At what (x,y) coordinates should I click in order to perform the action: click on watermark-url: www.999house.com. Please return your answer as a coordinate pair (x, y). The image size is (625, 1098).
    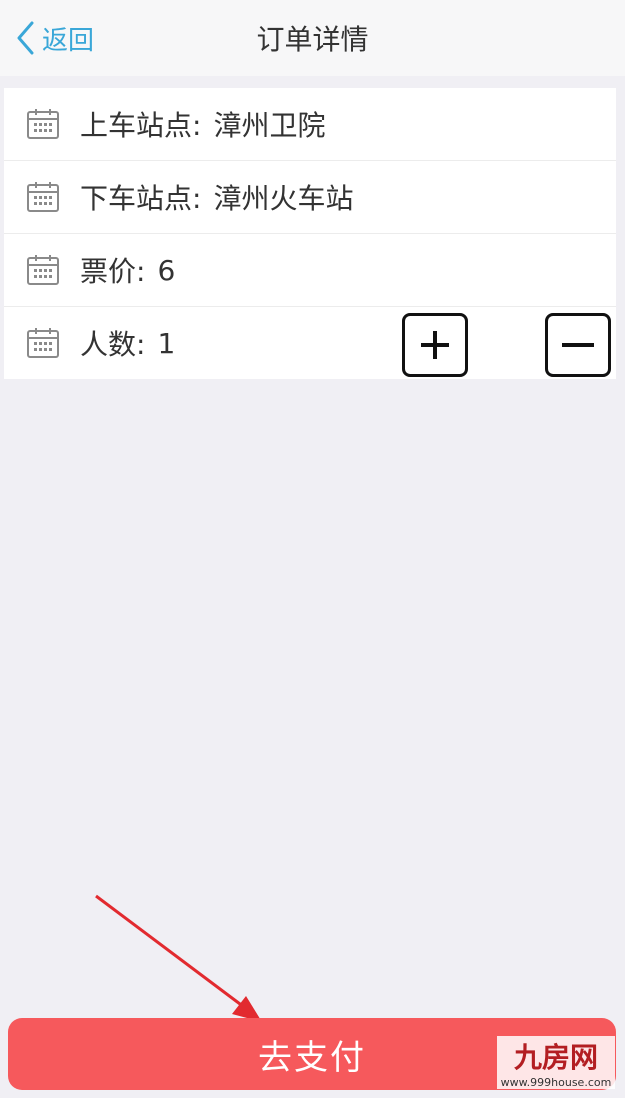
    Looking at the image, I should click on (556, 1082).